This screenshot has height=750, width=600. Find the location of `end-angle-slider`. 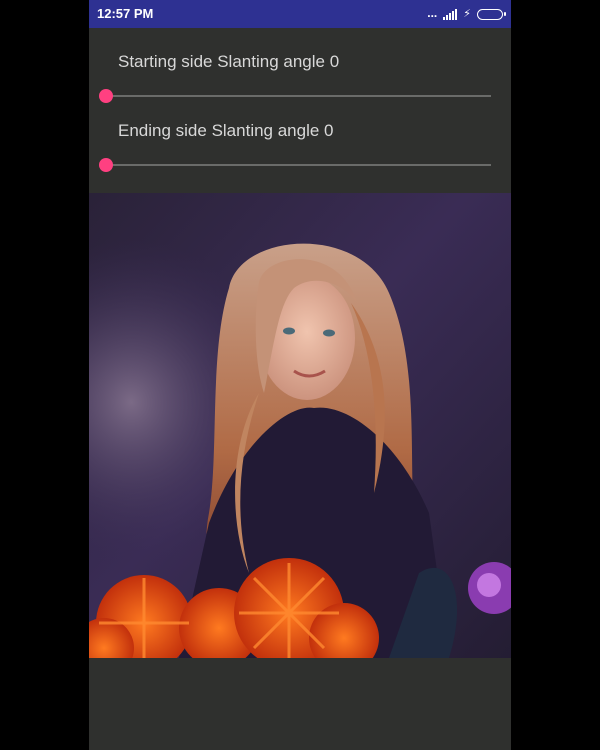

end-angle-slider is located at coordinates (296, 165).